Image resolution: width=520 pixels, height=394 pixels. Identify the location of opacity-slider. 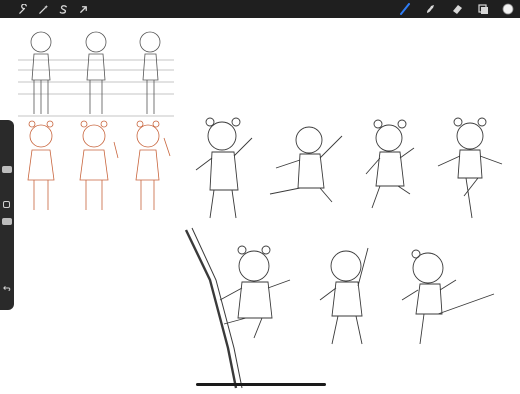
(7, 221).